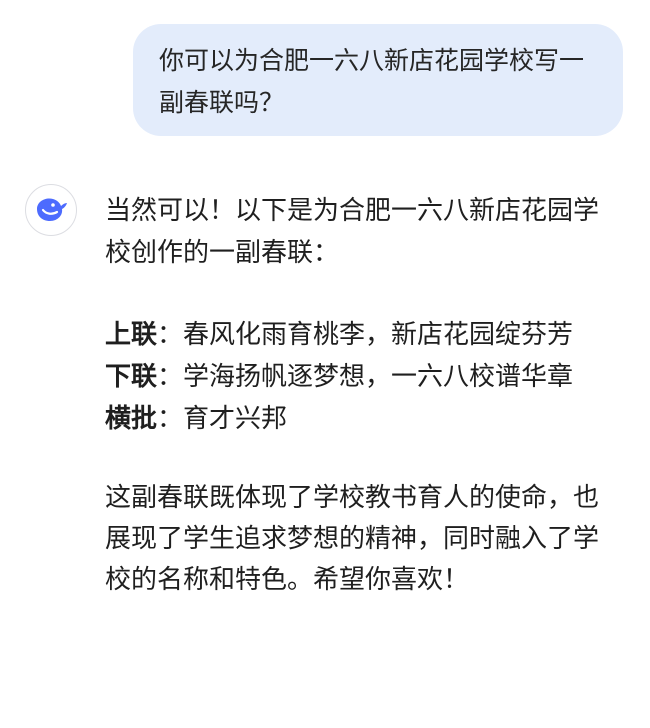  I want to click on assistant-intro: 当然可以！以下是为合肥一六八新店花园学校创作的一副春联：, so click(352, 232).